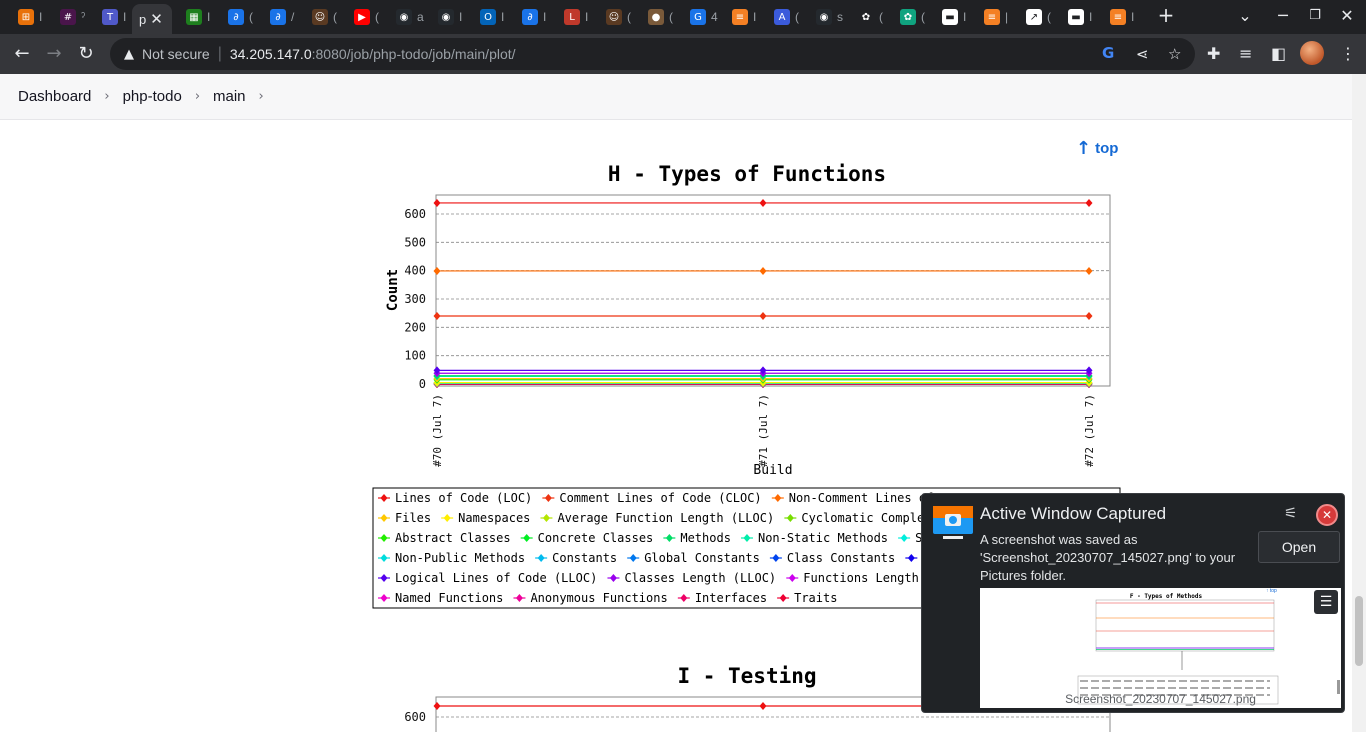 Image resolution: width=1366 pixels, height=732 pixels. I want to click on browser-tab: OI, so click(490, 17).